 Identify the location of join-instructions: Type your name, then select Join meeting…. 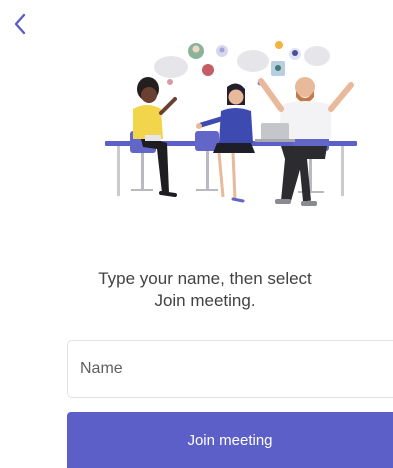
(205, 289).